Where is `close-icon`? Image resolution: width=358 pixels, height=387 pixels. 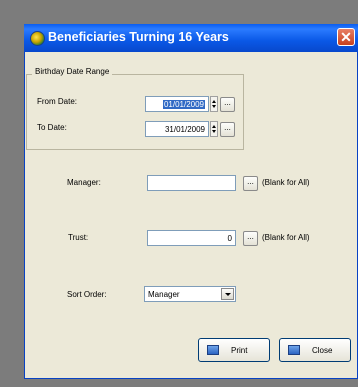 close-icon is located at coordinates (294, 350).